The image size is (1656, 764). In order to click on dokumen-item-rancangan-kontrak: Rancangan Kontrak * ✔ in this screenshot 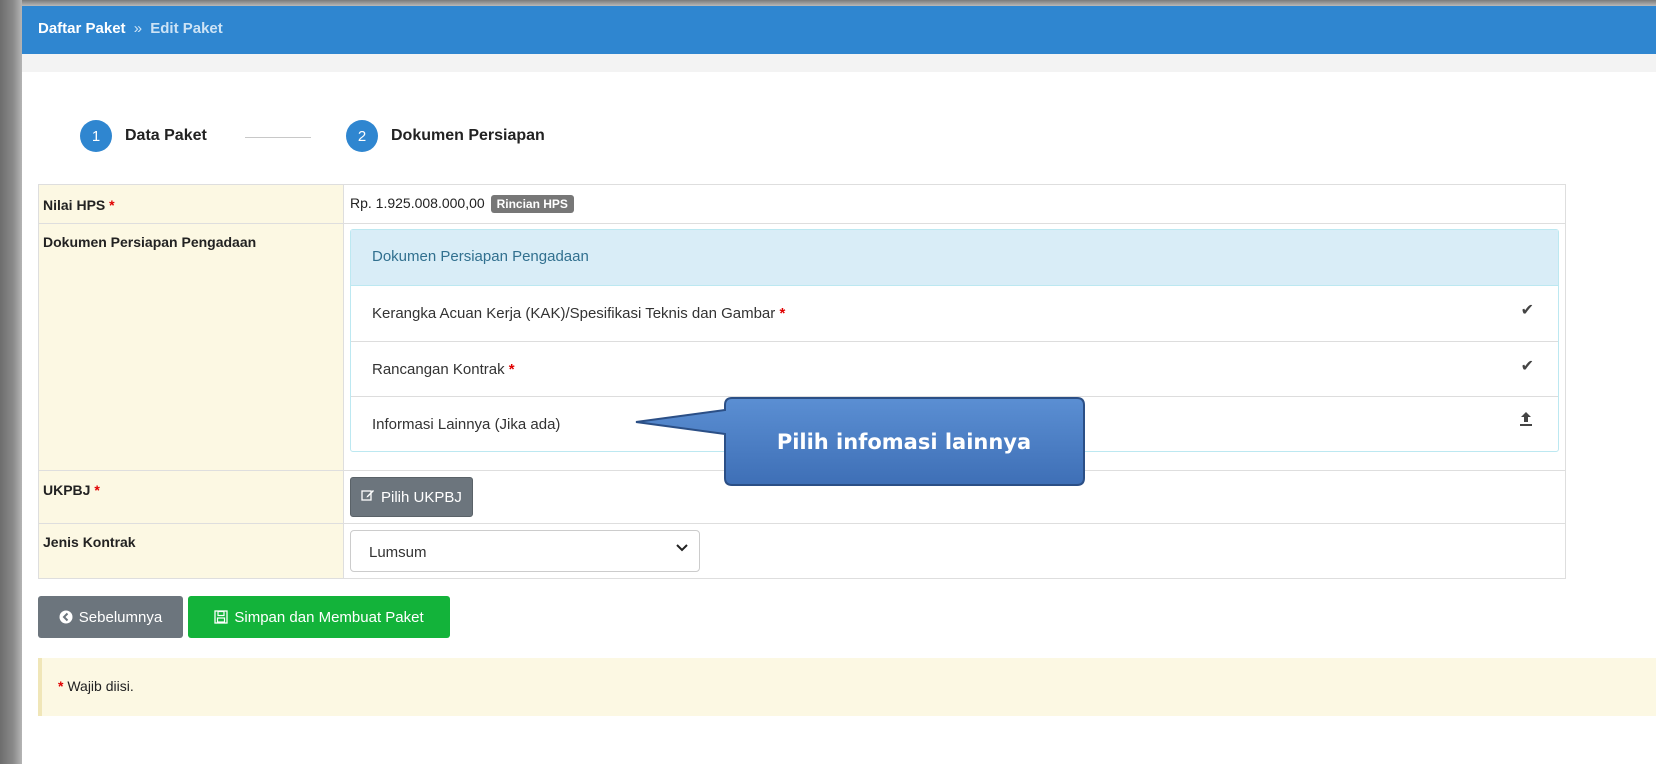, I will do `click(954, 368)`.